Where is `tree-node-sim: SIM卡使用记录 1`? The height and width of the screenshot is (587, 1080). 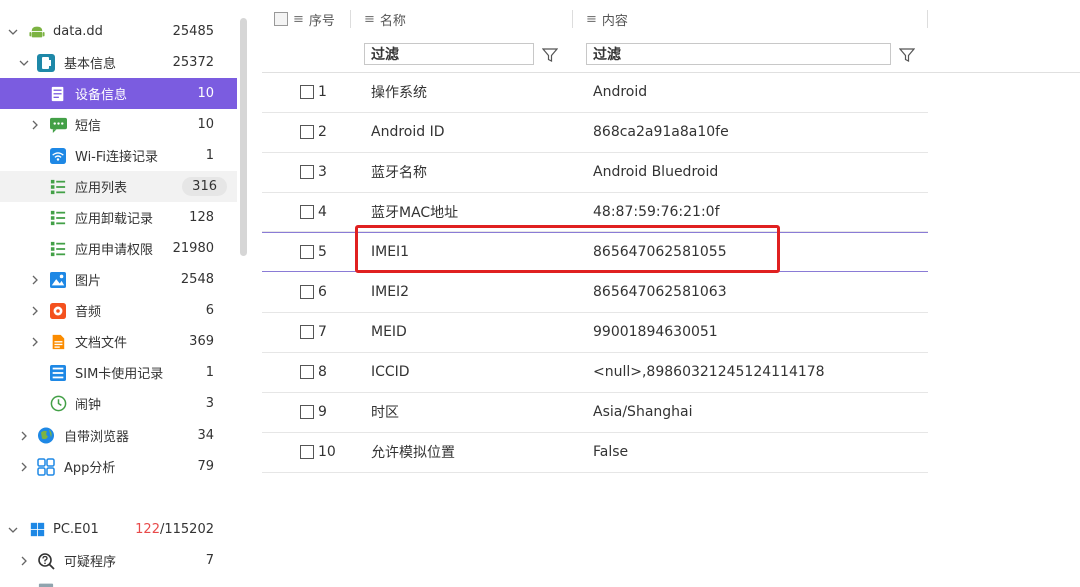 tree-node-sim: SIM卡使用记录 1 is located at coordinates (118, 372).